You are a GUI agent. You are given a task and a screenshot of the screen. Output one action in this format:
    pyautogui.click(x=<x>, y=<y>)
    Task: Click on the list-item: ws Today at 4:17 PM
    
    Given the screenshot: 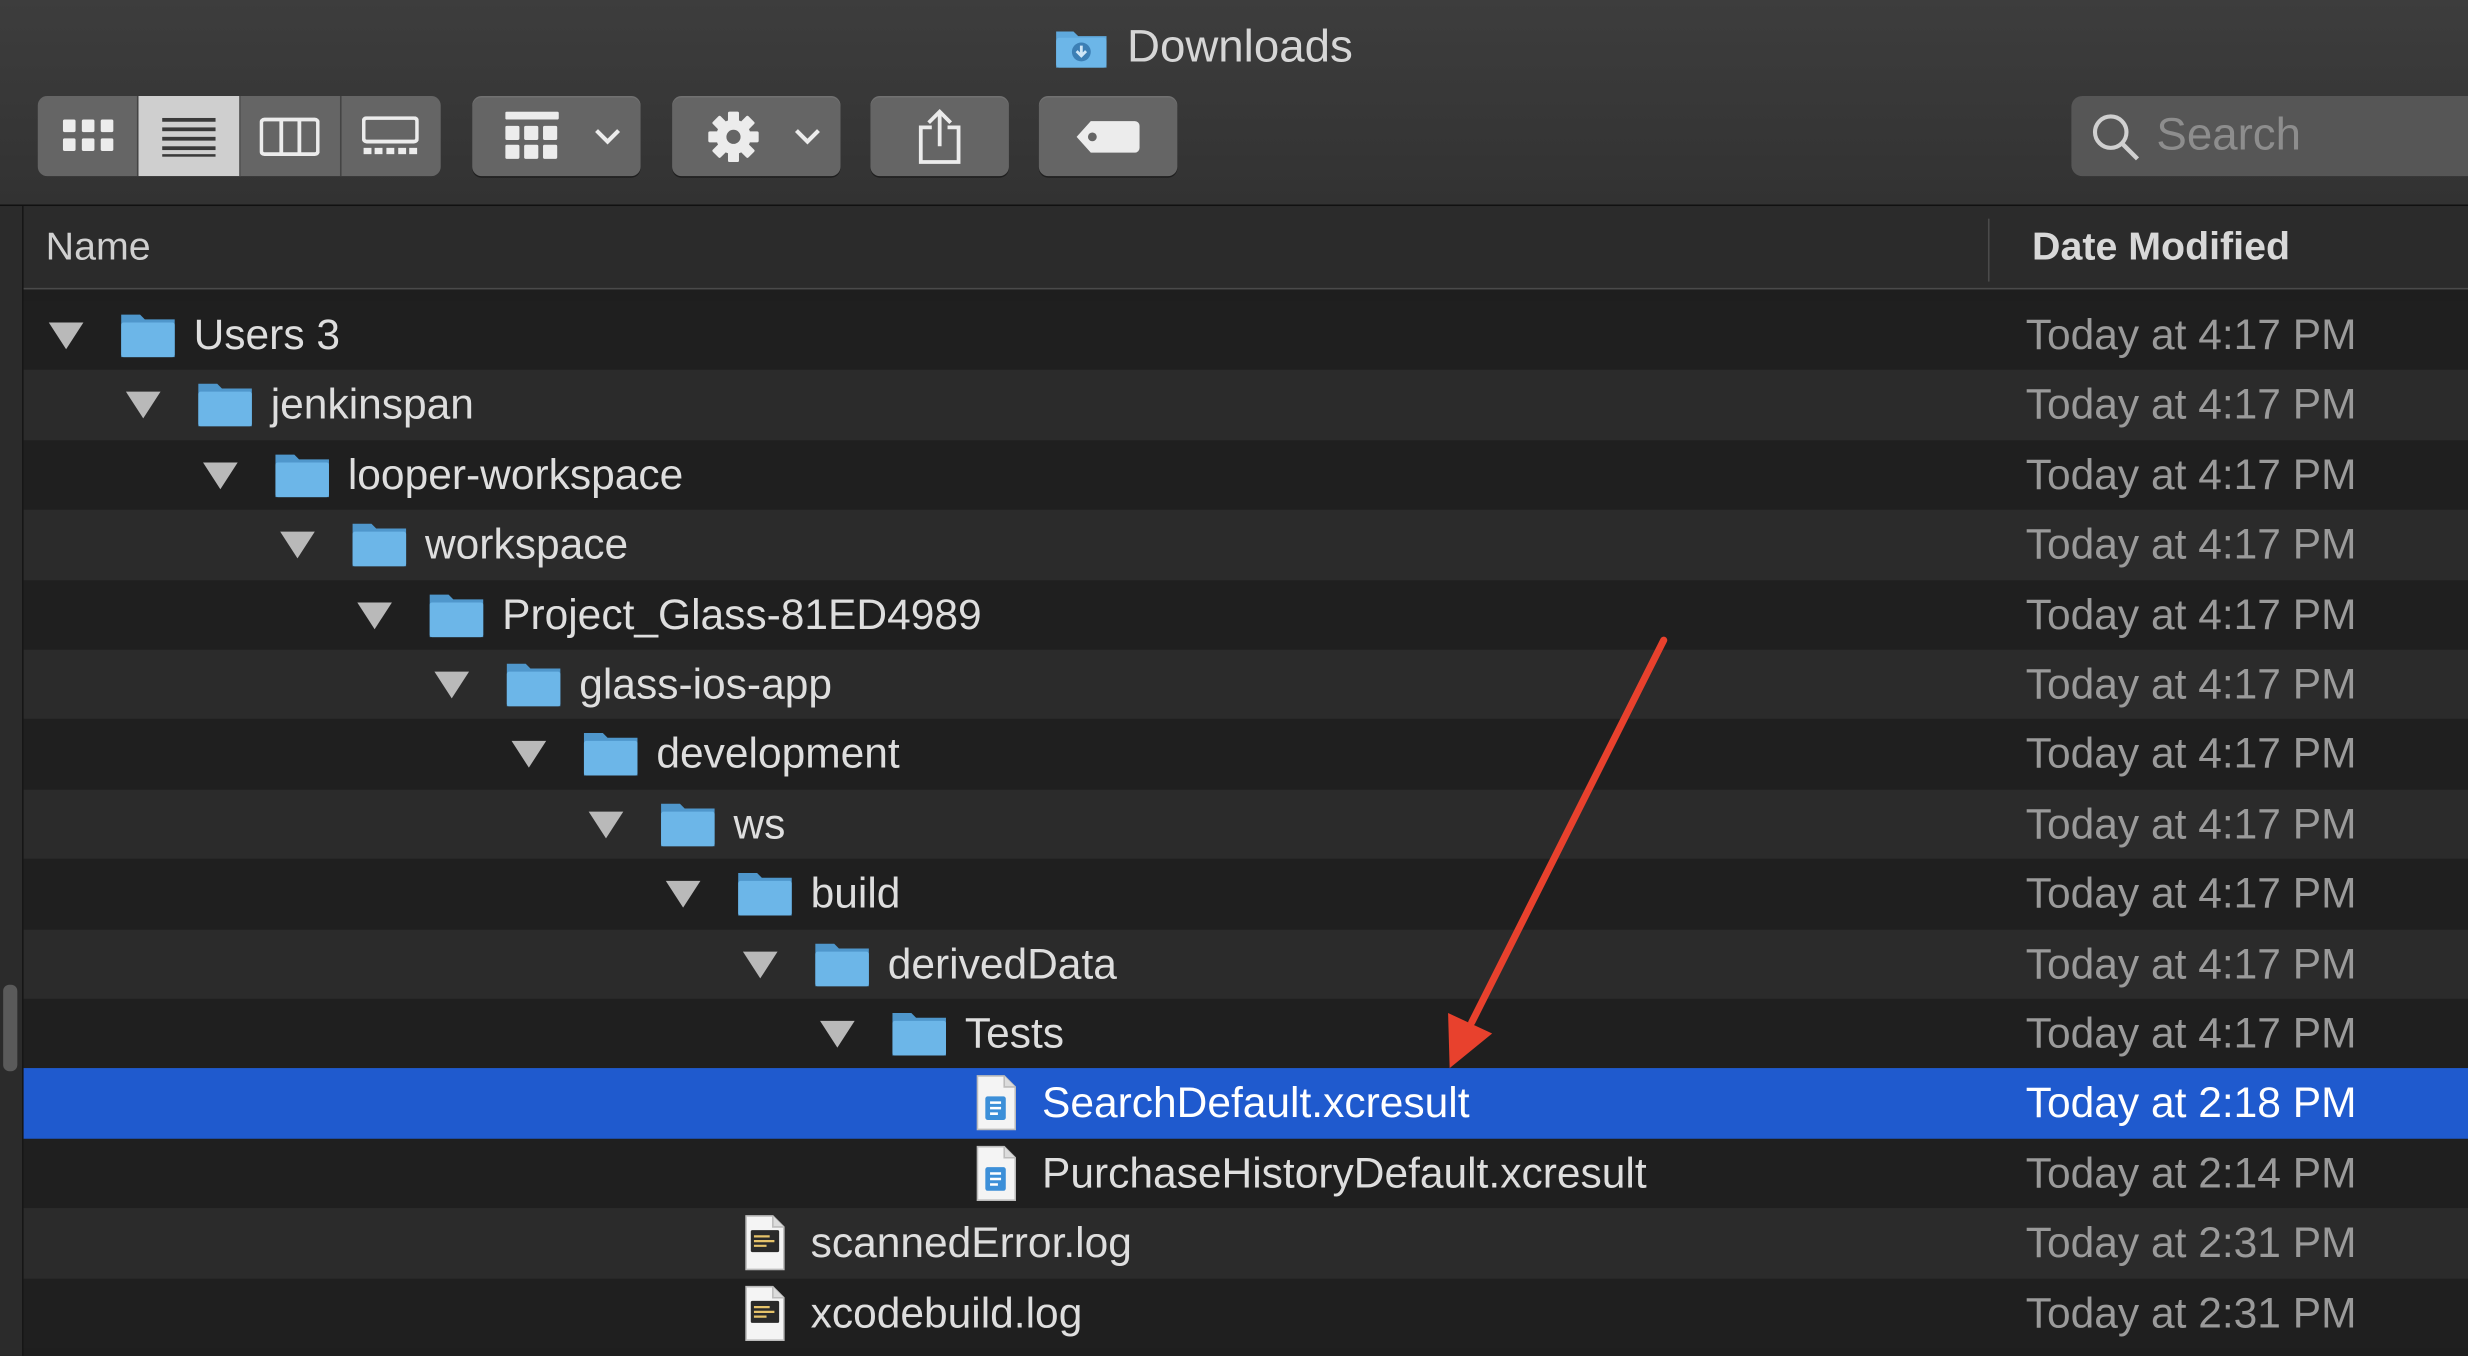 What is the action you would take?
    pyautogui.click(x=1245, y=824)
    